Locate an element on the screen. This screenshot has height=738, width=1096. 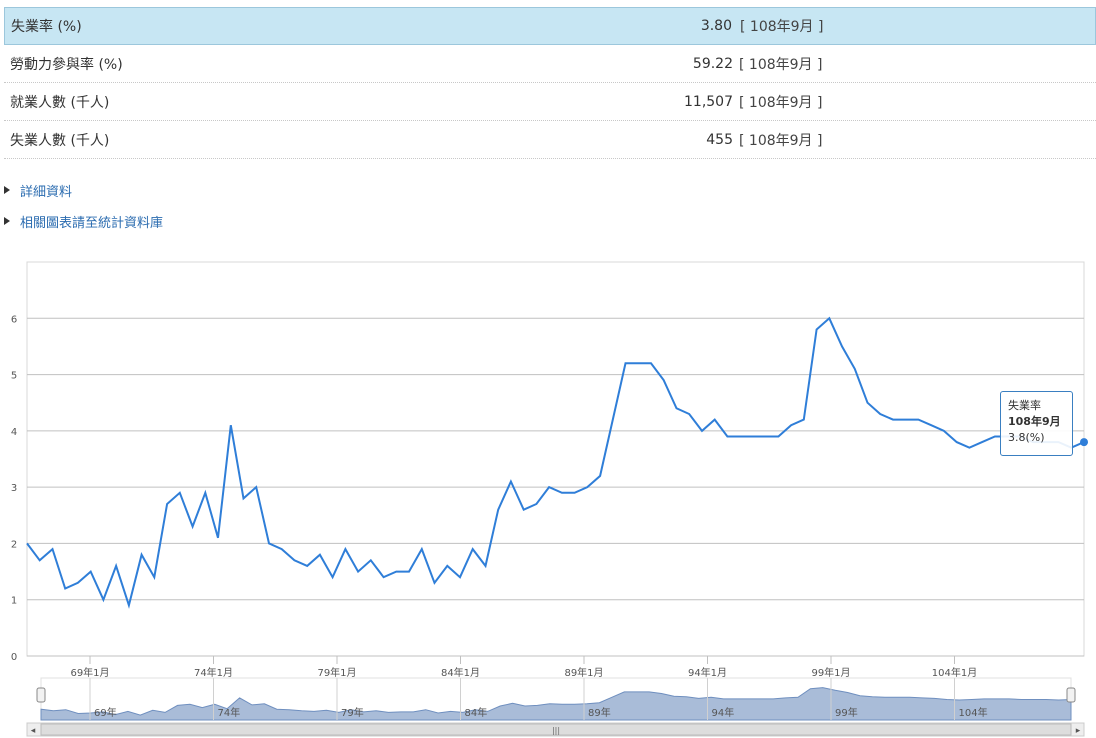
stat-label: 失業人數 (千人) is located at coordinates (60, 140).